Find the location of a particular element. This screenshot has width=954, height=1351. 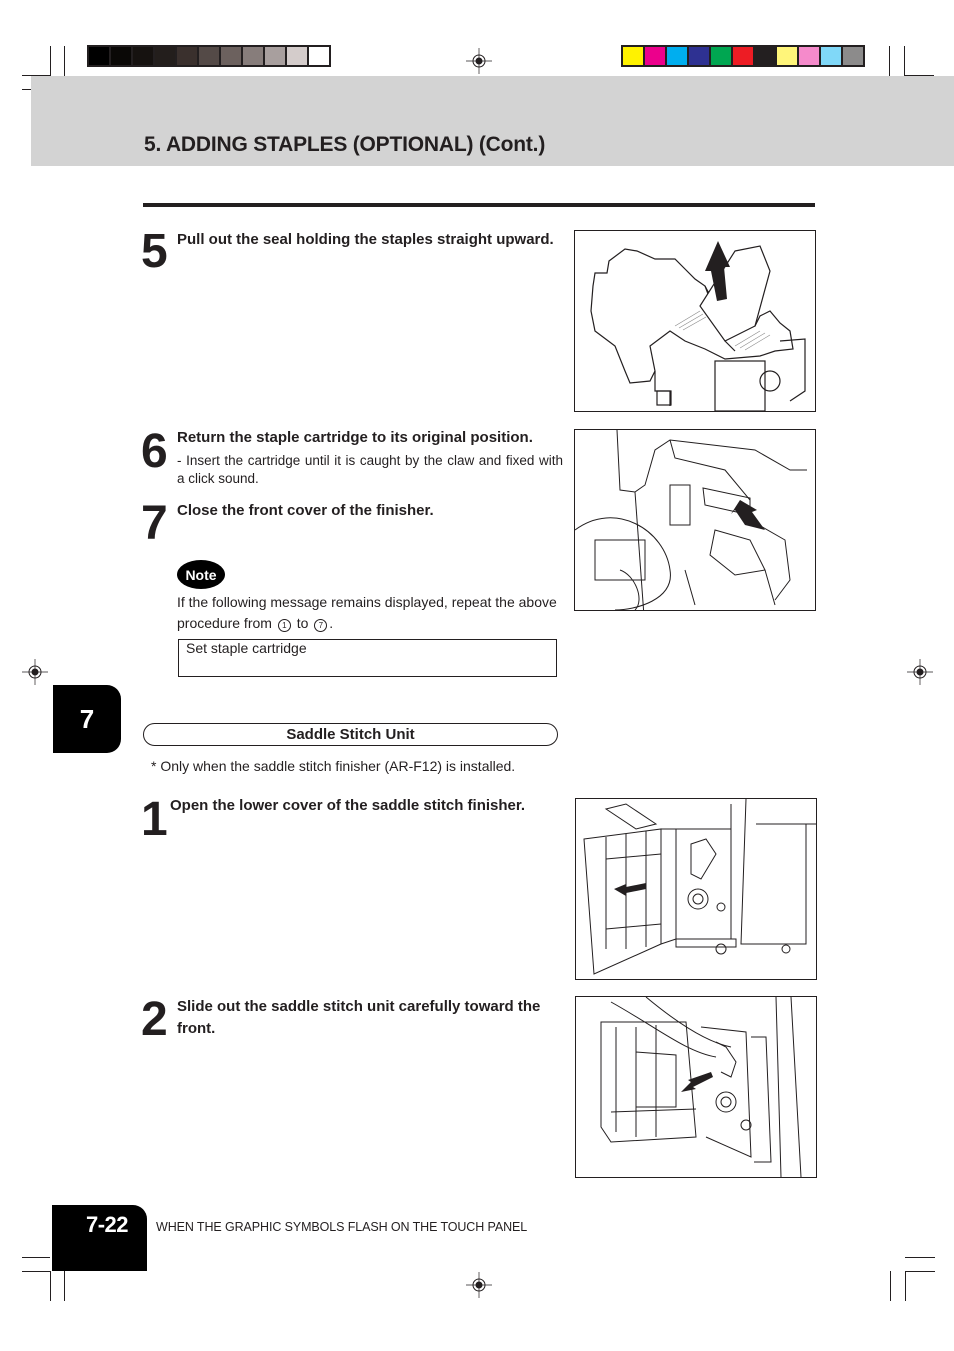

section-heading: Saddle Stitch Unit is located at coordinates (350, 734).